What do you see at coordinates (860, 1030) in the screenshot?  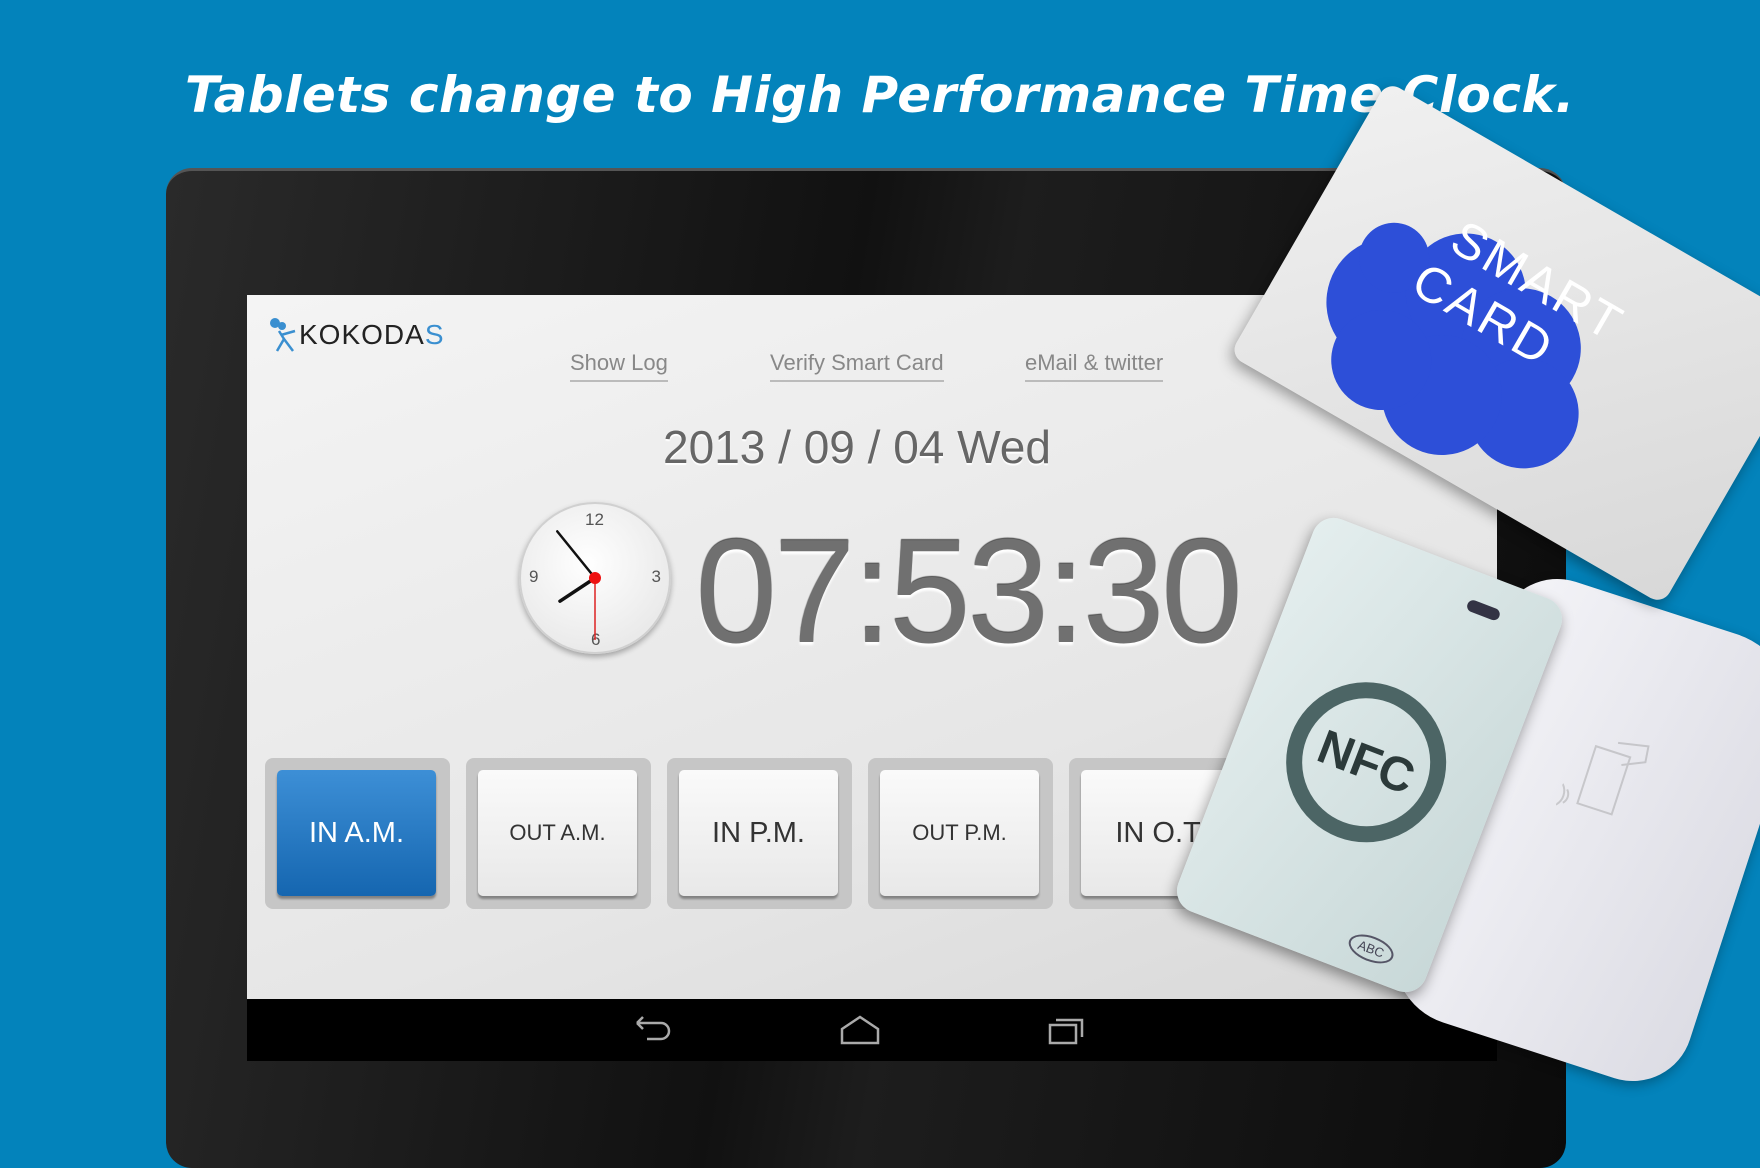 I see `home-icon` at bounding box center [860, 1030].